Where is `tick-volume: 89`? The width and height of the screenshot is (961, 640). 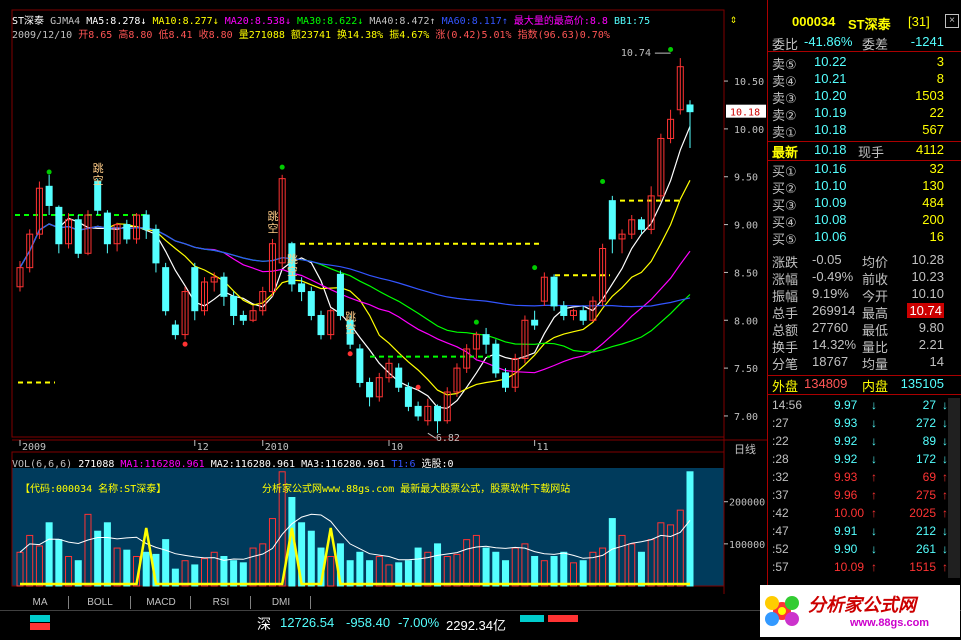
tick-volume: 89 is located at coordinates (929, 441).